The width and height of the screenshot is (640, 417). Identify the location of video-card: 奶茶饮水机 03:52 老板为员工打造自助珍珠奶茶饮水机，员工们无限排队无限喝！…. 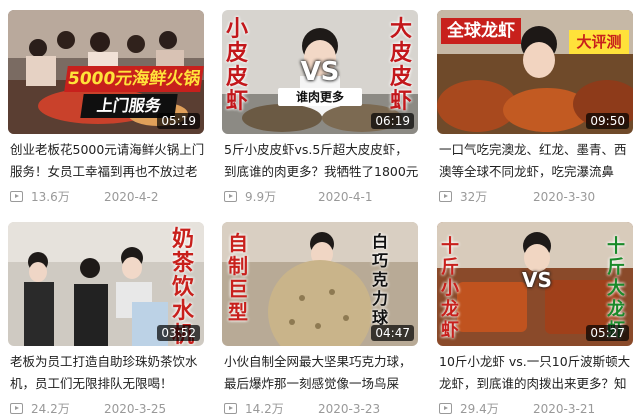
(106, 319).